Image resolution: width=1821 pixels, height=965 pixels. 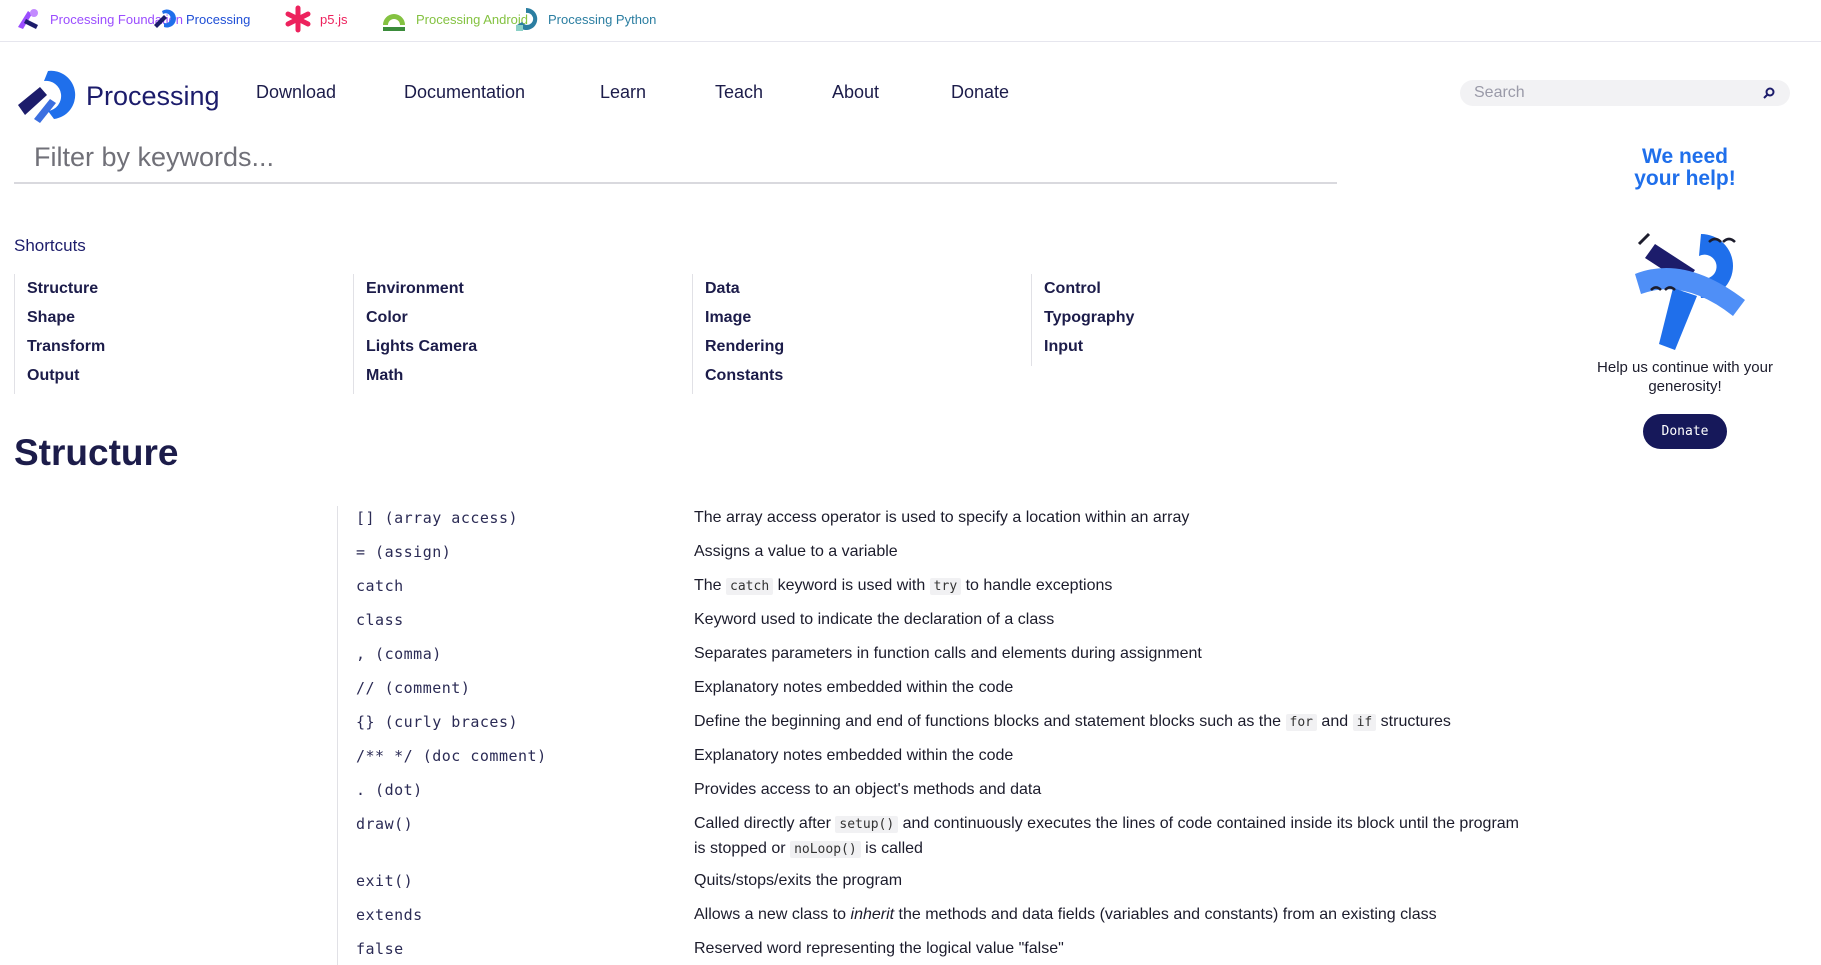 What do you see at coordinates (334, 19) in the screenshot?
I see `site-label: p5.js` at bounding box center [334, 19].